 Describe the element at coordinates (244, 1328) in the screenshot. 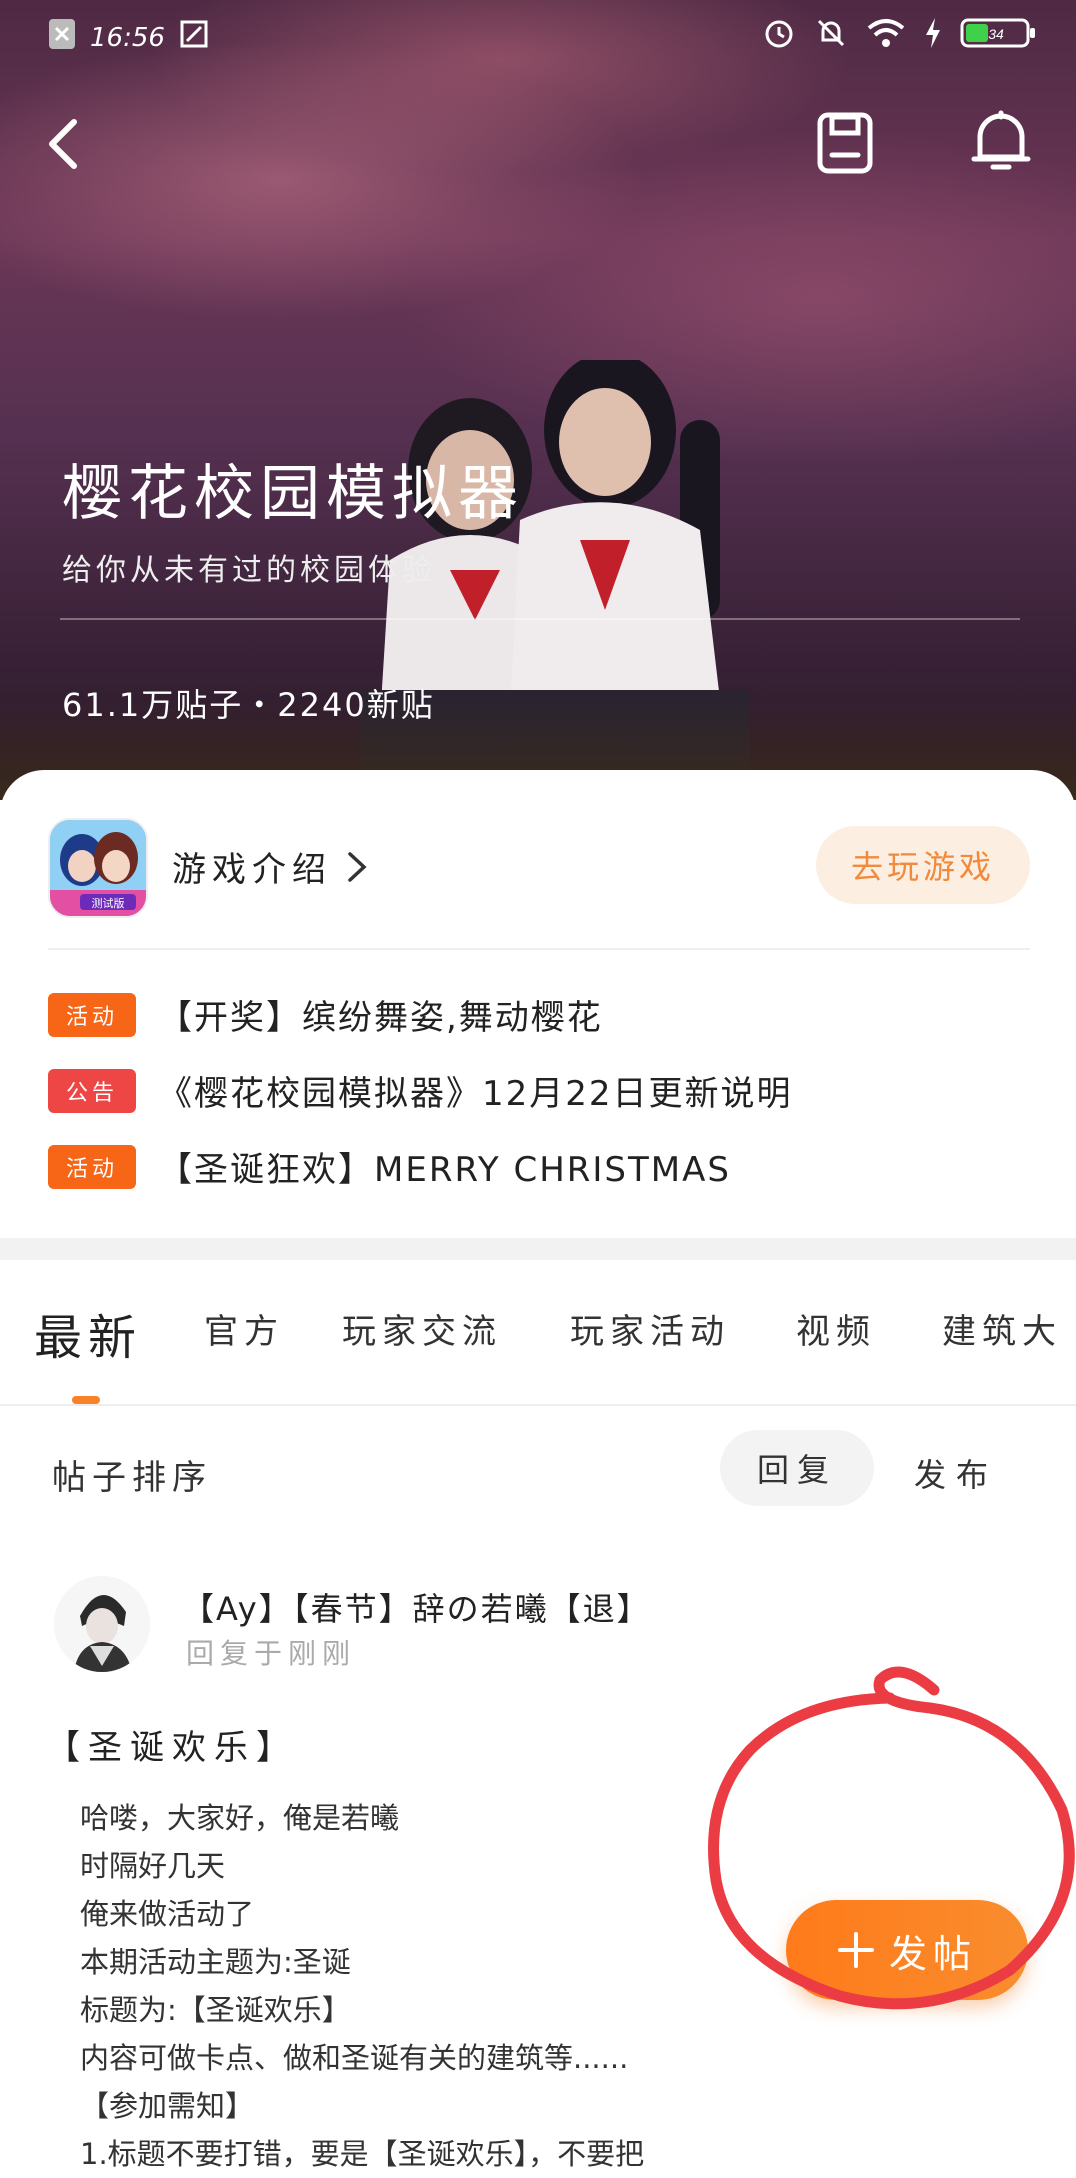

I see `tab-official: 官方` at that location.